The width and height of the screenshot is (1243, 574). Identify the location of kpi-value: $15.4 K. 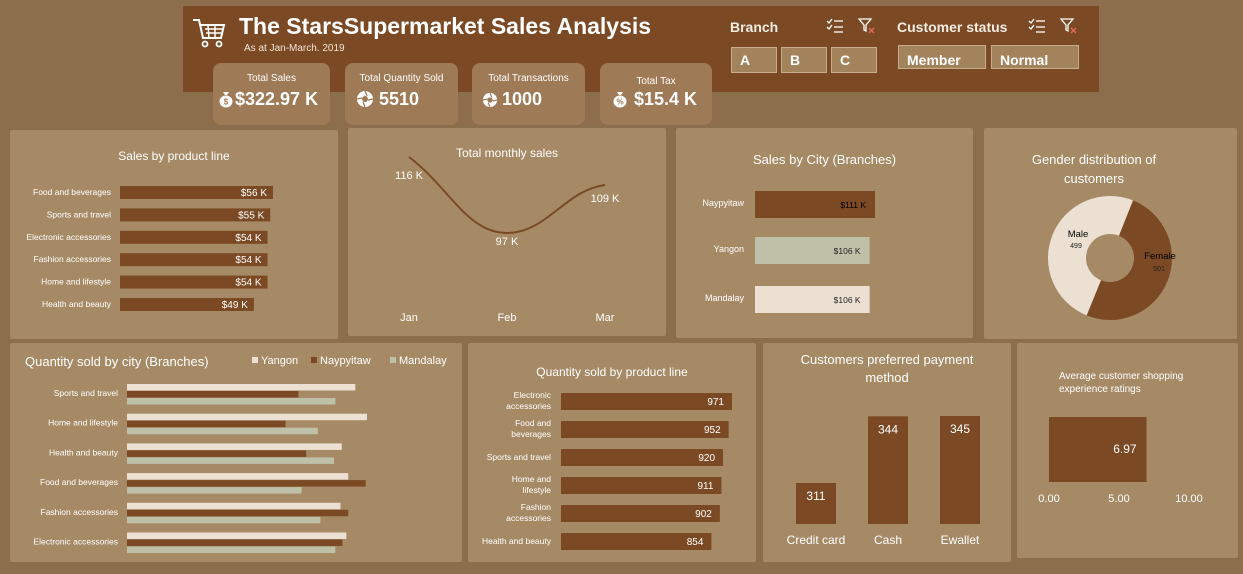
(666, 99).